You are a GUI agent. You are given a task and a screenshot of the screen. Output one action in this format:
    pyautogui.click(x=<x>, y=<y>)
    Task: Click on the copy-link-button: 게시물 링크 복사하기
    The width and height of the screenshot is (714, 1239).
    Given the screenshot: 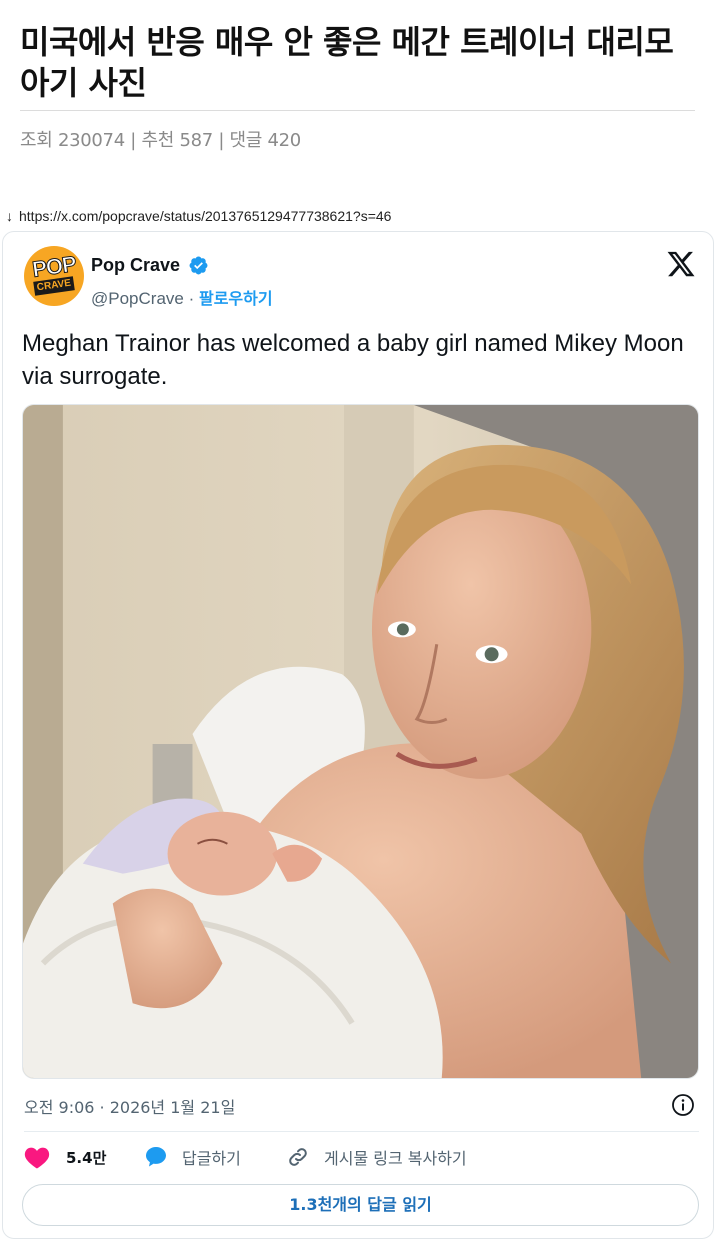 What is the action you would take?
    pyautogui.click(x=376, y=1157)
    